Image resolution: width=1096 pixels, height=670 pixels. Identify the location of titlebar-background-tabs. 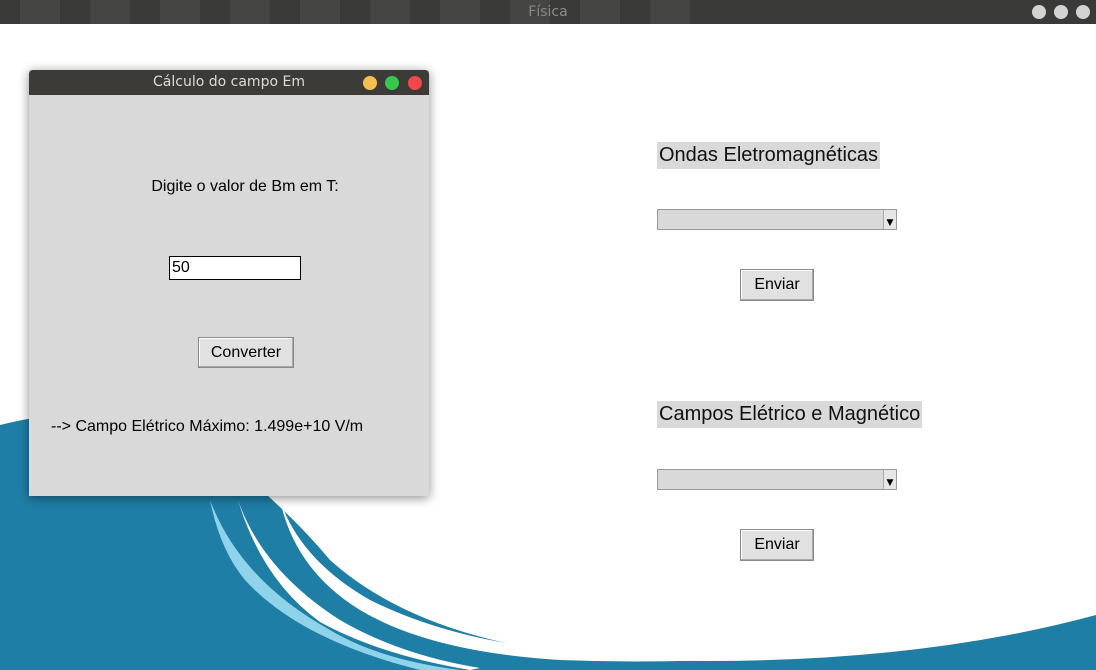
(370, 12).